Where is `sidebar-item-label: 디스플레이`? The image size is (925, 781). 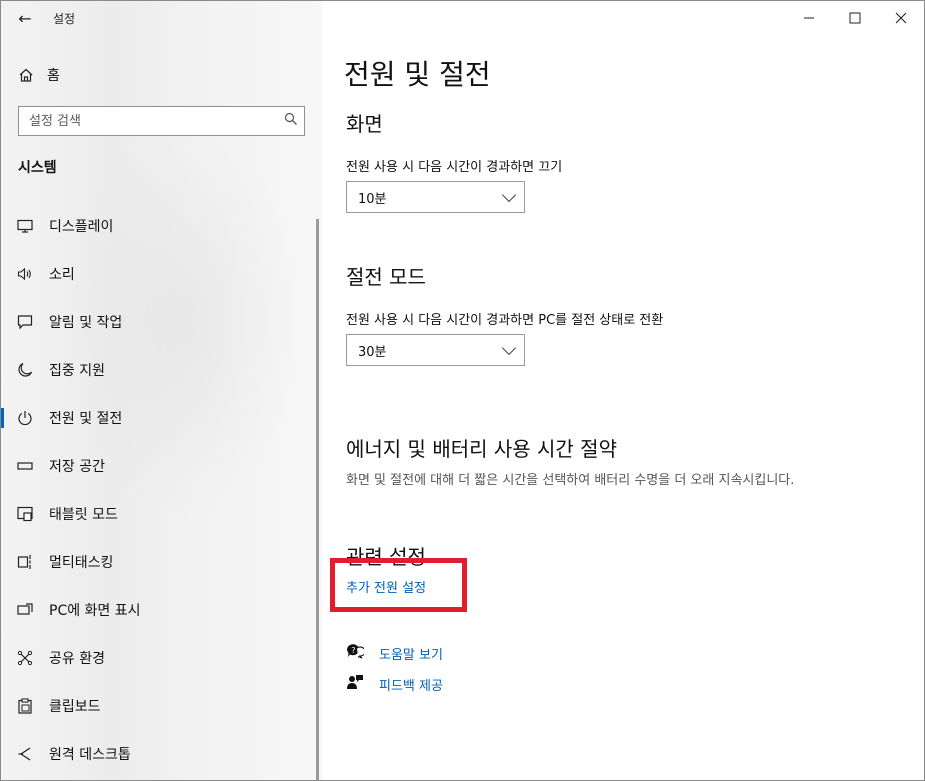
sidebar-item-label: 디스플레이 is located at coordinates (81, 227).